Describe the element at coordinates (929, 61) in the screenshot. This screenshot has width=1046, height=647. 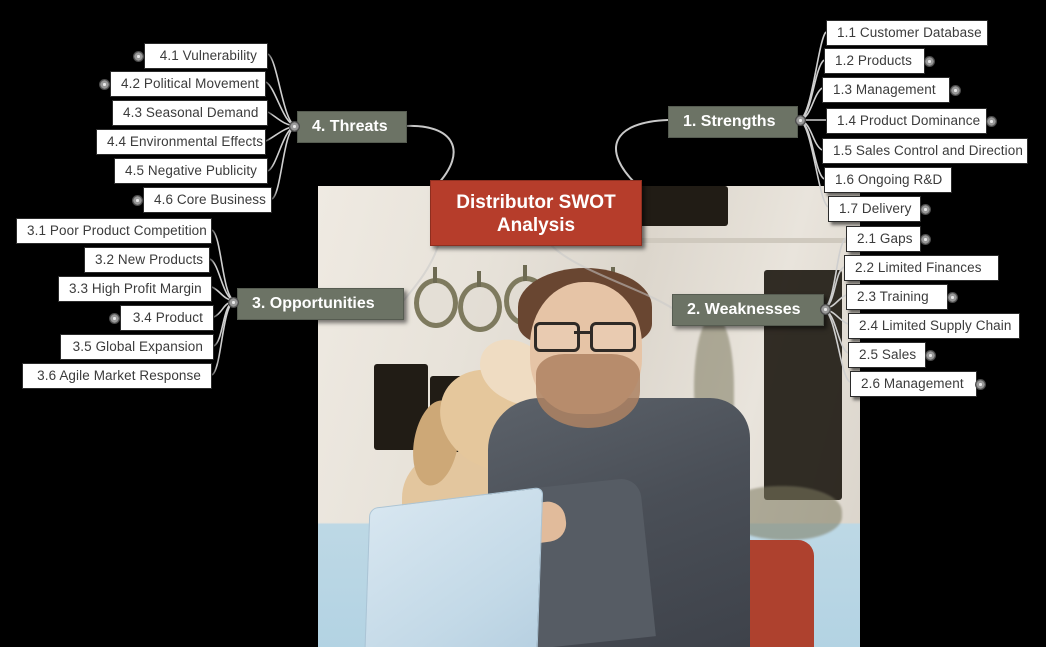
I see `leaf-1-2-expand-dot` at that location.